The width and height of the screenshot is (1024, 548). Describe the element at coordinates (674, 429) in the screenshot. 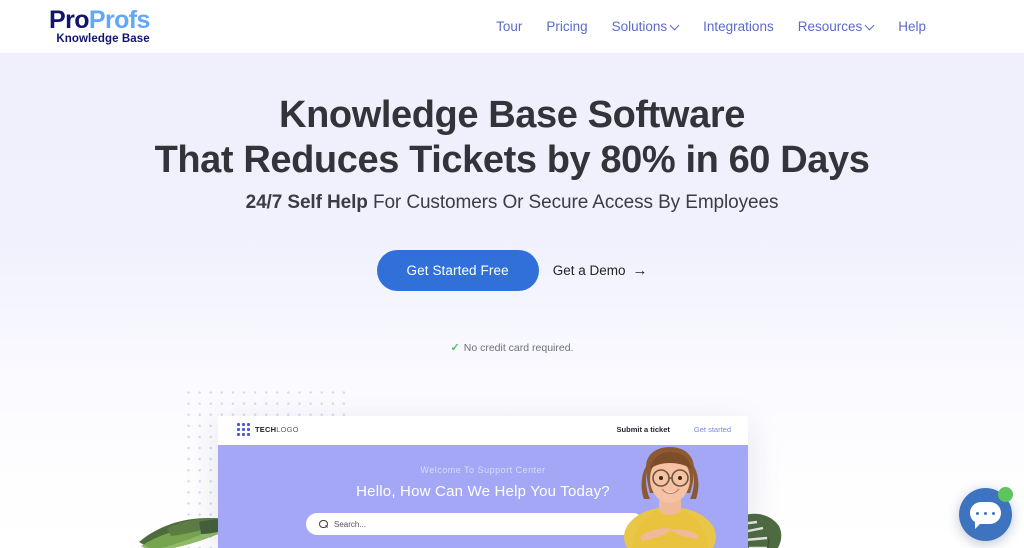

I see `mockup-nav: Submit a ticket Get started` at that location.